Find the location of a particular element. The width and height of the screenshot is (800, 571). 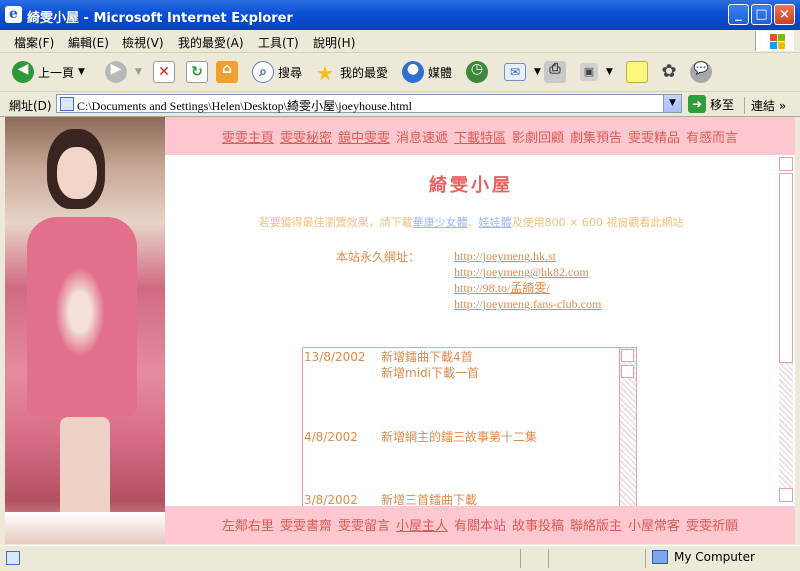

news-text: 新增三首鐳曲下載 is located at coordinates (429, 499).